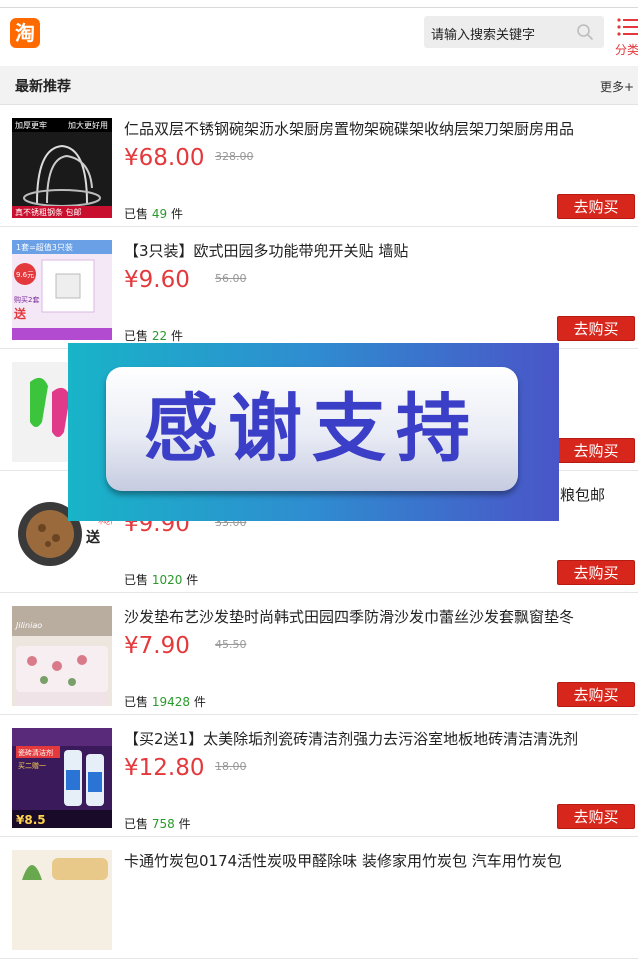 This screenshot has width=638, height=959. What do you see at coordinates (163, 824) in the screenshot?
I see `sold-number: 758` at bounding box center [163, 824].